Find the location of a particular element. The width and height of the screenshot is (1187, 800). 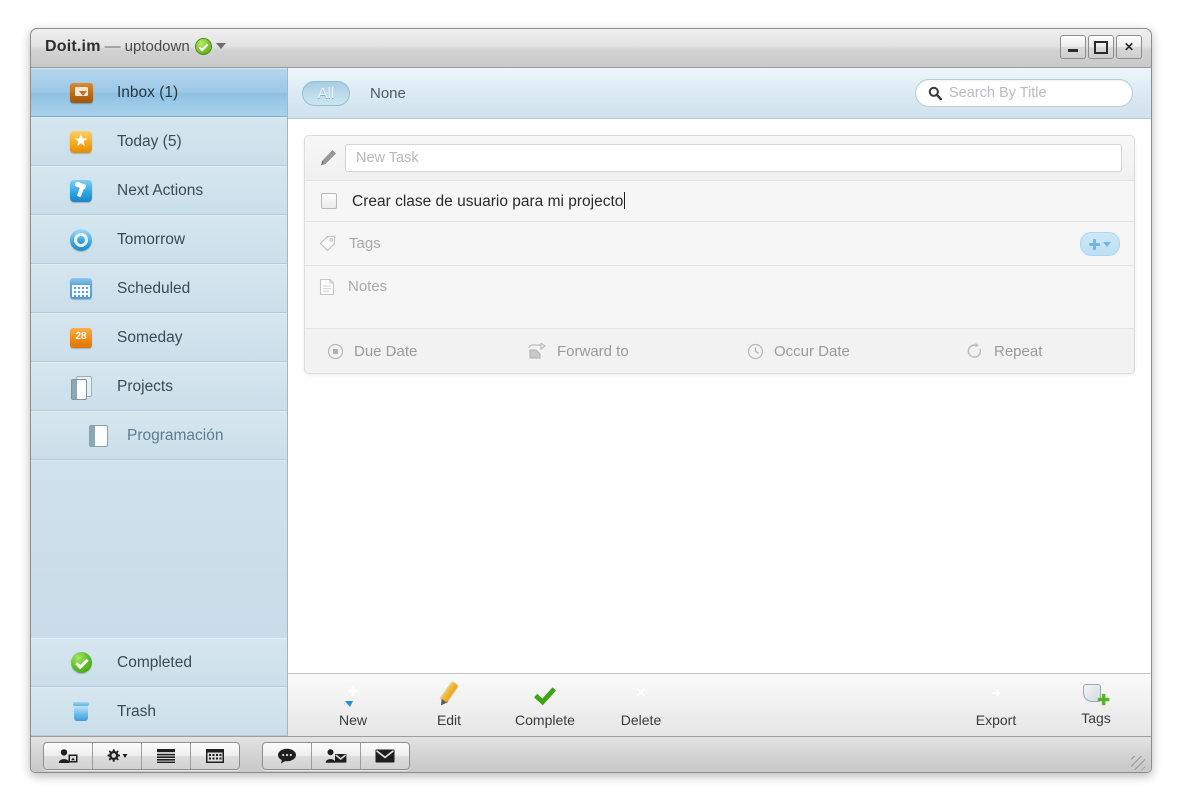

sidebar-item-label: Someday is located at coordinates (150, 337).